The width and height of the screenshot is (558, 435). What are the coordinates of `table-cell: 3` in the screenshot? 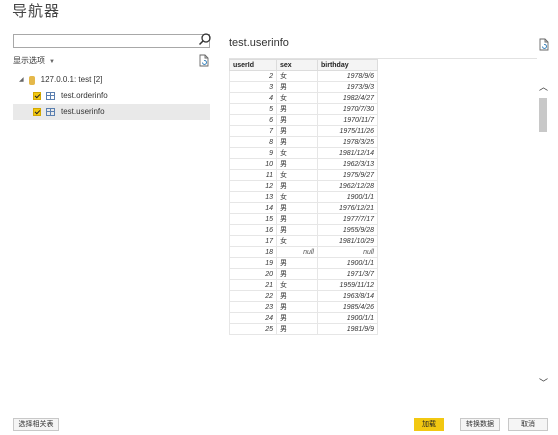 It's located at (253, 87).